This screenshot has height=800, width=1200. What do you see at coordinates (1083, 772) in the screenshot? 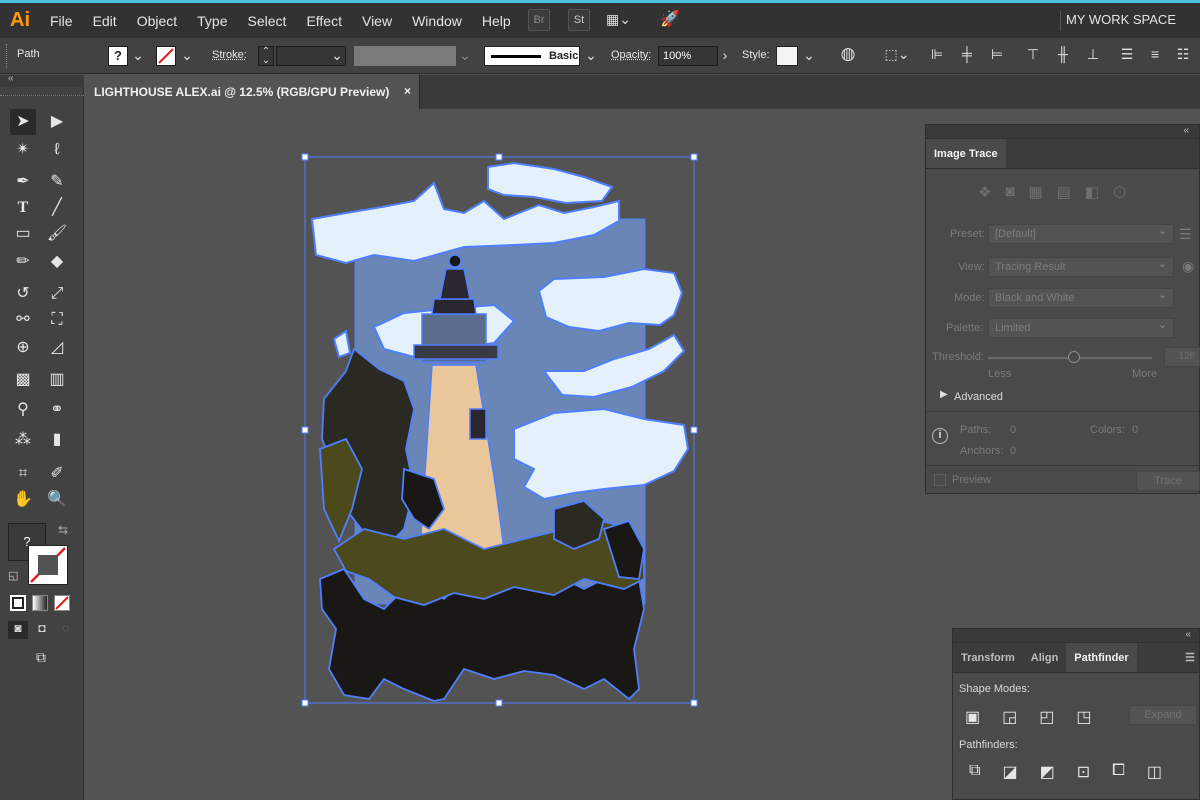
I see `crop-icon: ⊡` at bounding box center [1083, 772].